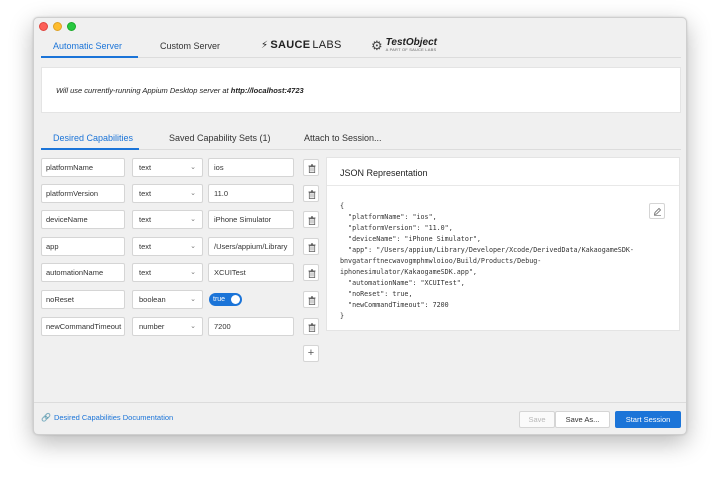  What do you see at coordinates (384, 173) in the screenshot?
I see `json-panel-title: JSON Representation` at bounding box center [384, 173].